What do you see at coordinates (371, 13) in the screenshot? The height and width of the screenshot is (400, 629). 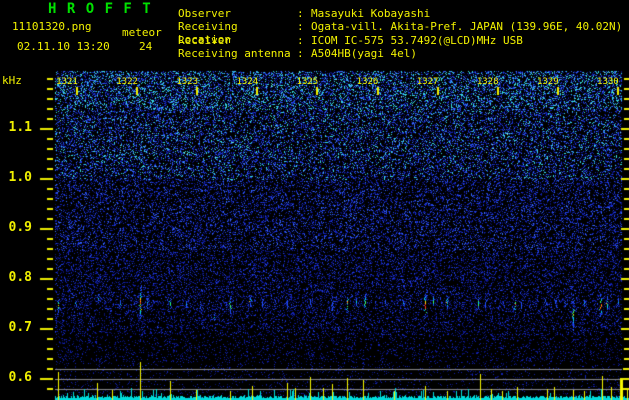 I see `info-value: Masayuki Kobayashi` at bounding box center [371, 13].